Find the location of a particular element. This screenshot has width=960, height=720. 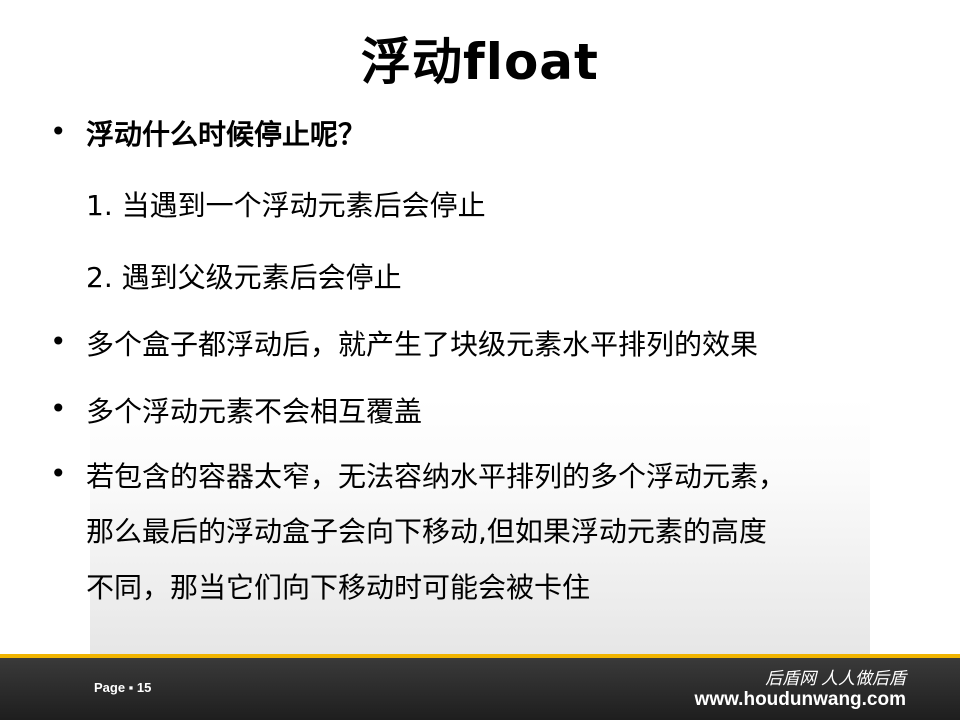

brand-url: www.houdunwang.com is located at coordinates (800, 699).